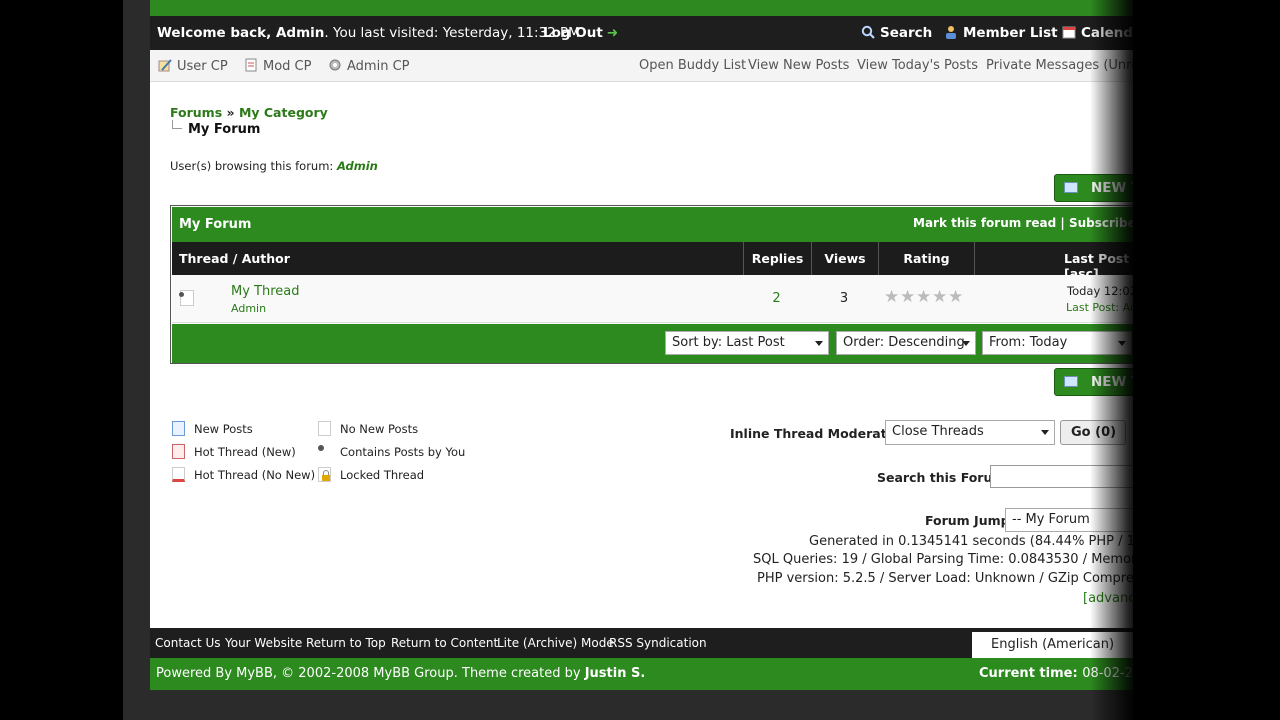 The image size is (1280, 720). What do you see at coordinates (263, 643) in the screenshot?
I see `footer-website-link: Your Website` at bounding box center [263, 643].